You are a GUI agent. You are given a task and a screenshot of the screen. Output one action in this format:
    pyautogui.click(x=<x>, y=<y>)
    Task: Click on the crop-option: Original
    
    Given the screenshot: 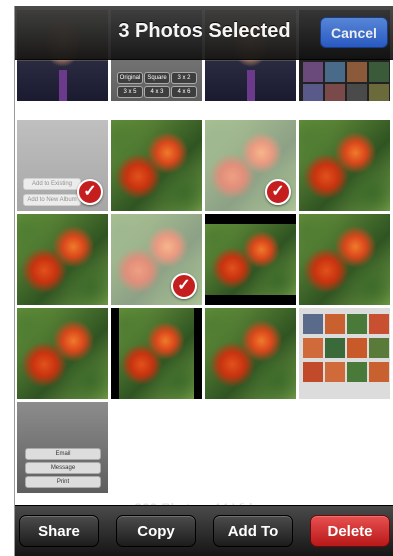 What is the action you would take?
    pyautogui.click(x=130, y=78)
    